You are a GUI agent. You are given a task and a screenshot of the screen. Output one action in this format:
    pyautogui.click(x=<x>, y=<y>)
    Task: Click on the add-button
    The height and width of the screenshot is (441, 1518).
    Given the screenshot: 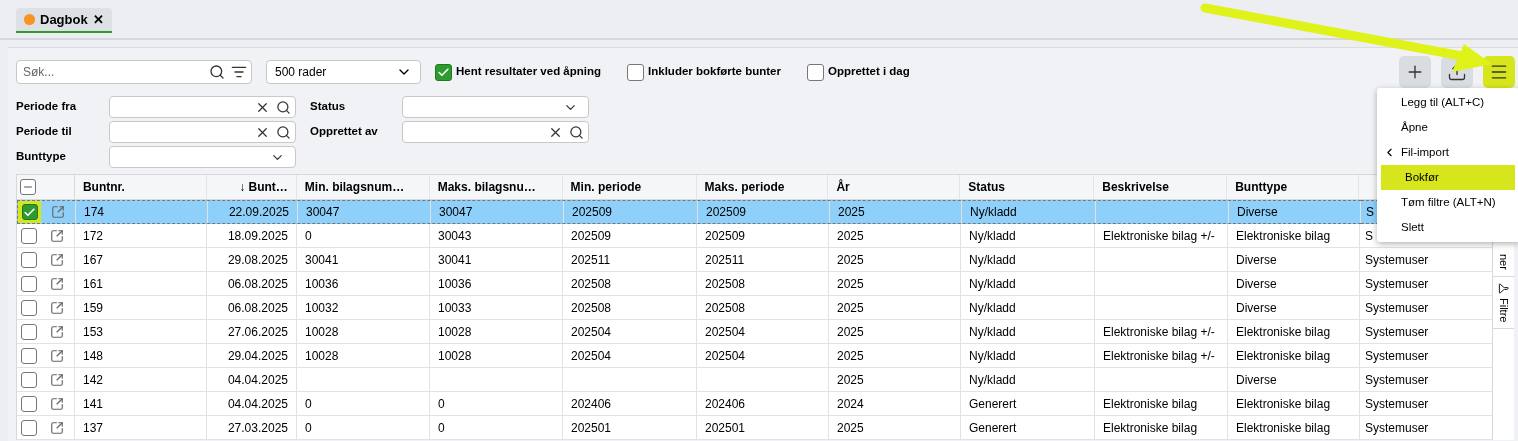 What is the action you would take?
    pyautogui.click(x=1415, y=72)
    